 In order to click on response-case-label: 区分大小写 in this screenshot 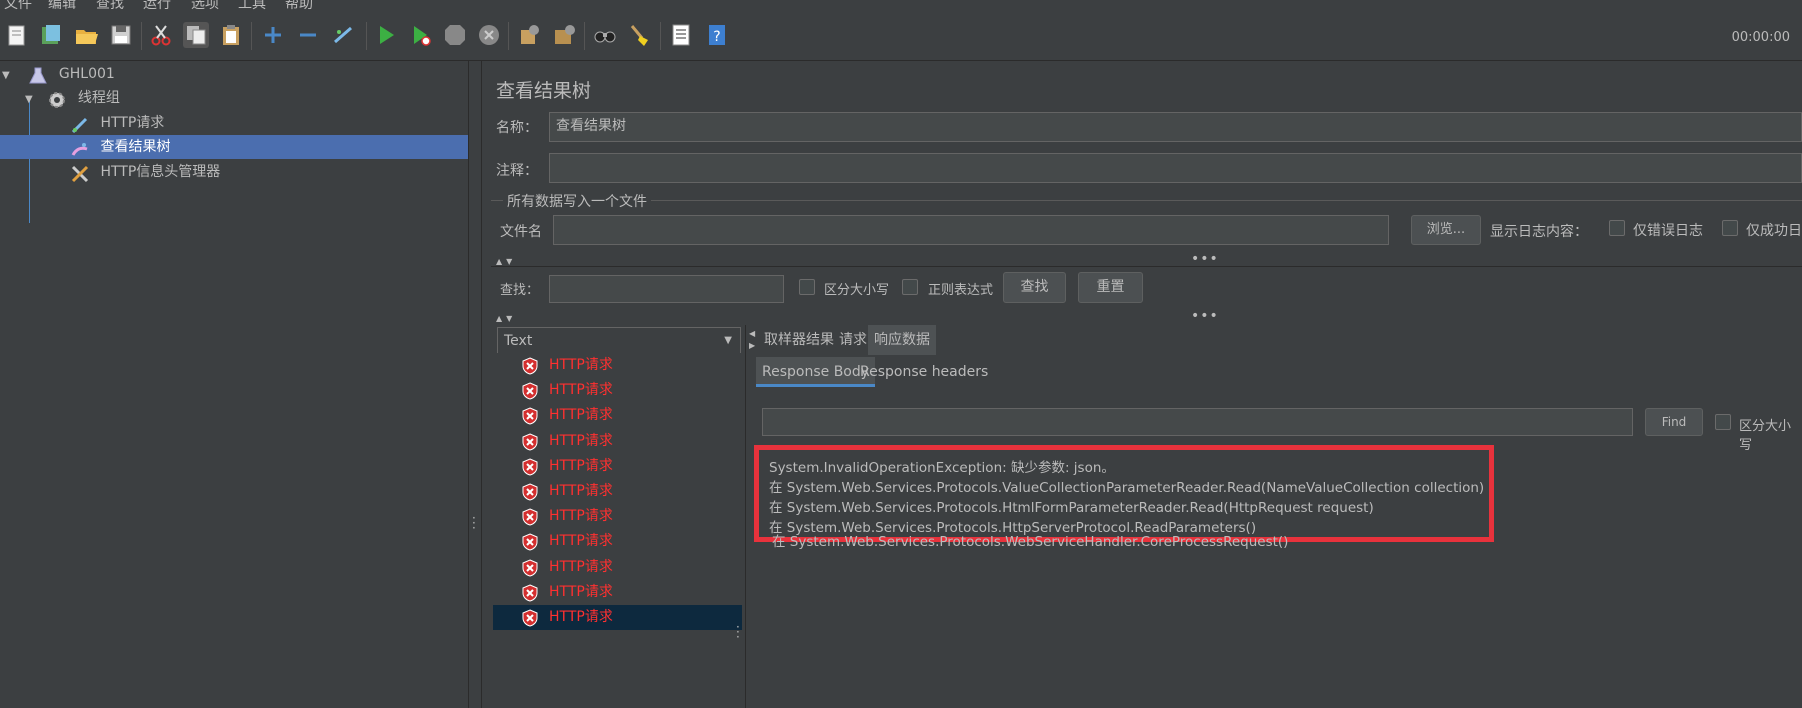, I will do `click(1765, 436)`.